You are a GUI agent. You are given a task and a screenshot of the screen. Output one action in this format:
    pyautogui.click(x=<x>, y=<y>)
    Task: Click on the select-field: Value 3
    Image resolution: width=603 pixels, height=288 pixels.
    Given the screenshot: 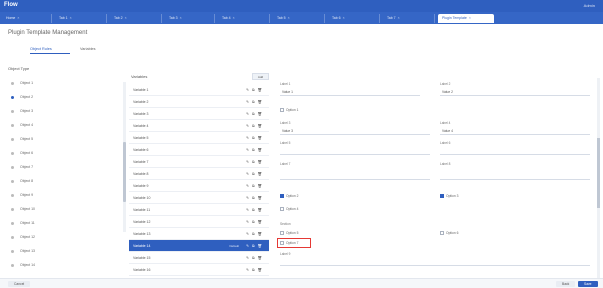 What is the action you would take?
    pyautogui.click(x=355, y=131)
    